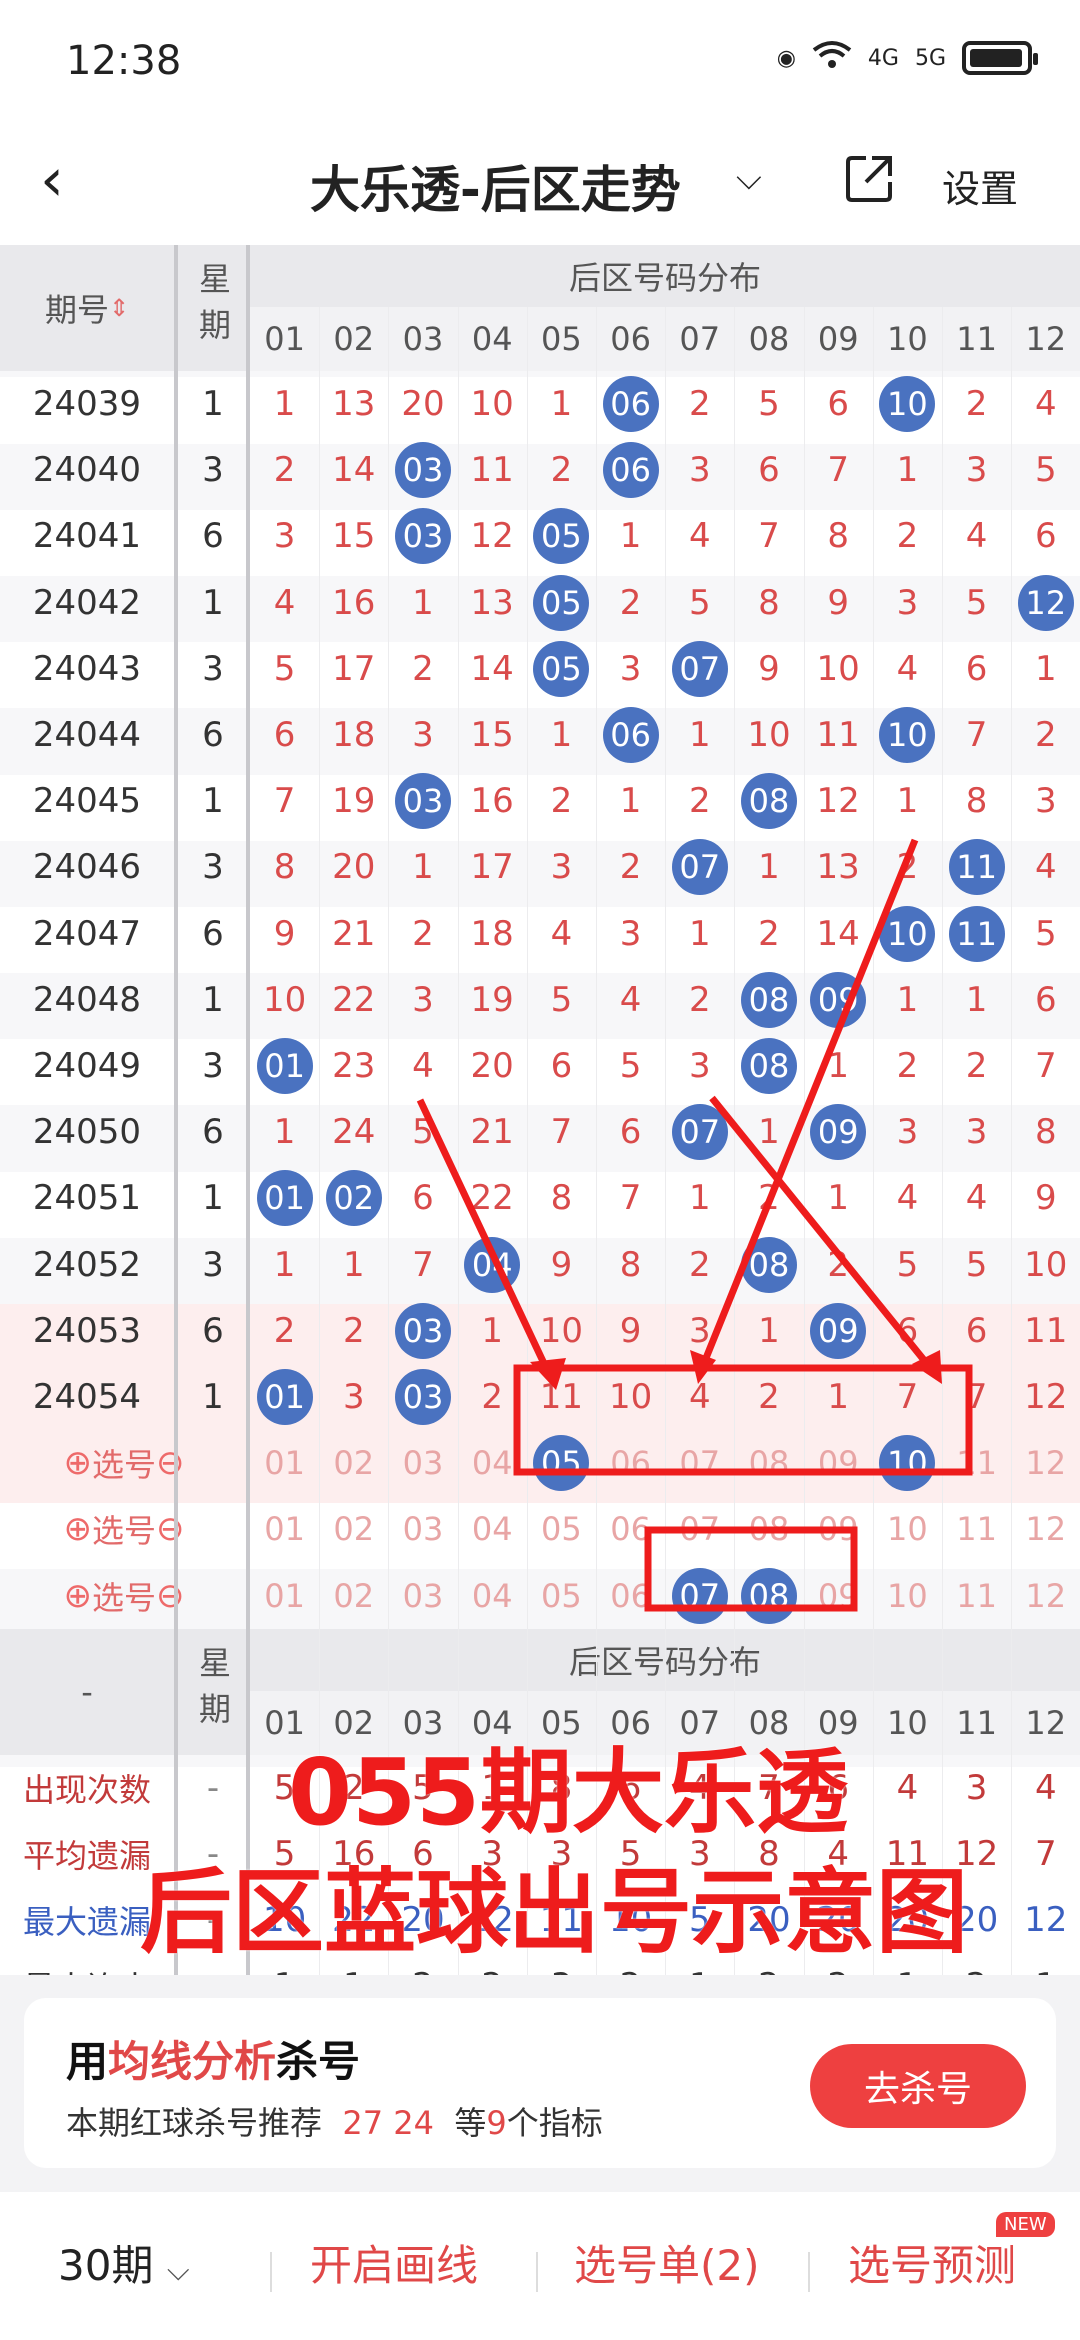 The image size is (1080, 2340). Describe the element at coordinates (832, 58) in the screenshot. I see `wifi-icon` at that location.